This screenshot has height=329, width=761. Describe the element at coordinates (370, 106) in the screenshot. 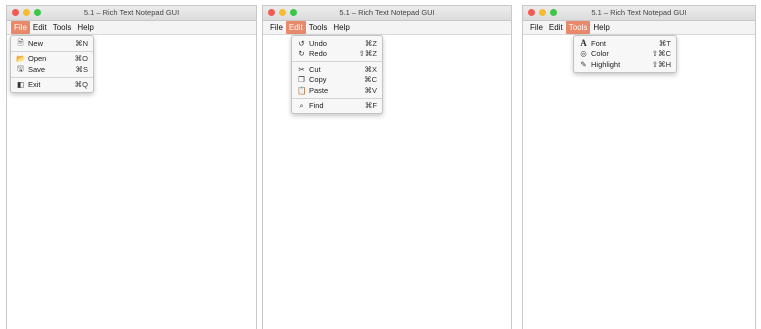

I see `menu-item-shortcut: ⌘F` at that location.